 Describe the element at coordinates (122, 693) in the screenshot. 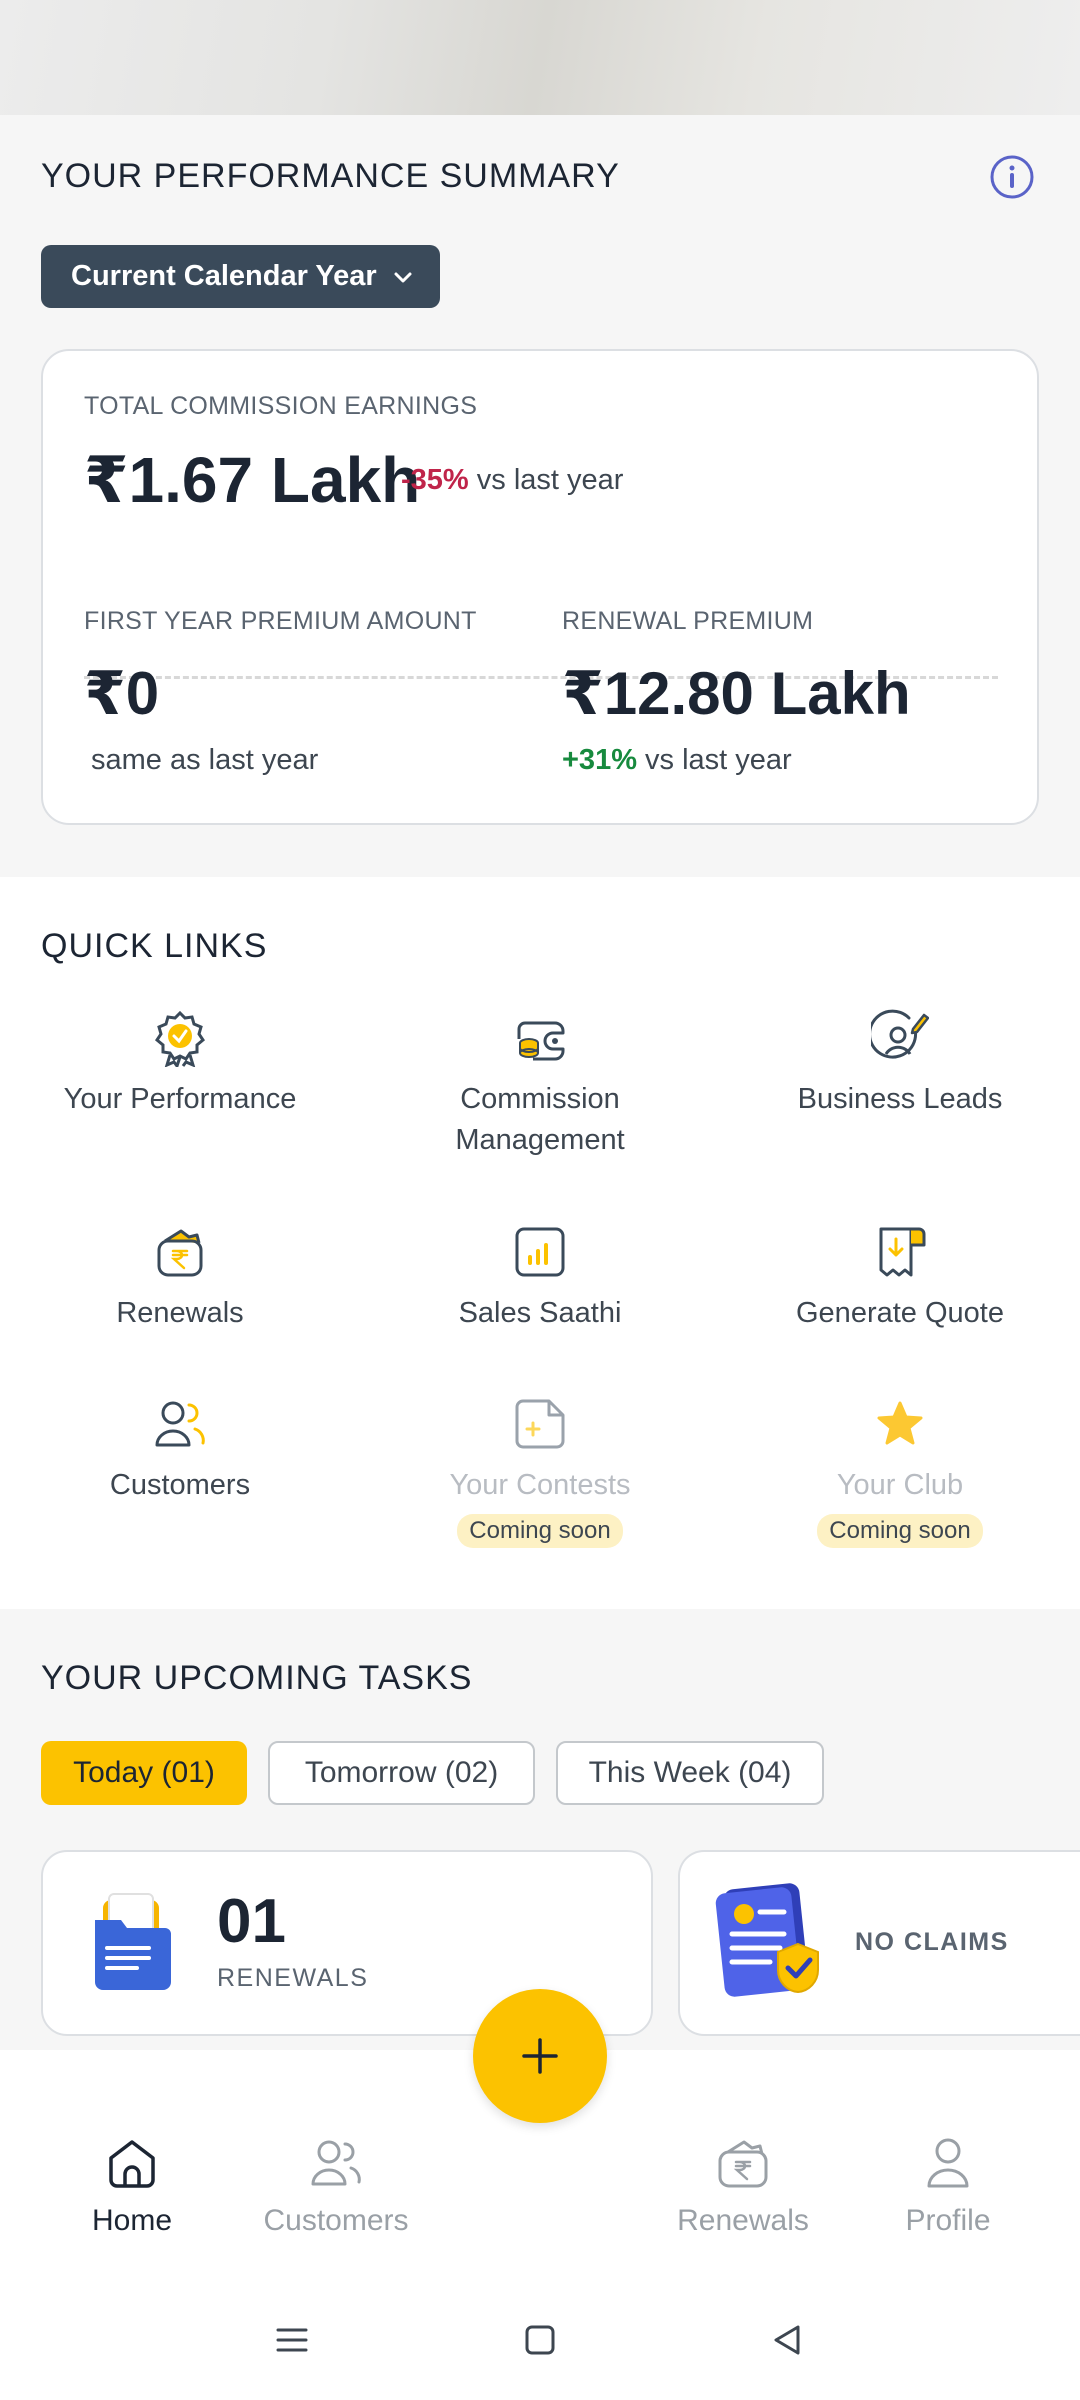

I see `first-year-premium-value: ₹0` at that location.